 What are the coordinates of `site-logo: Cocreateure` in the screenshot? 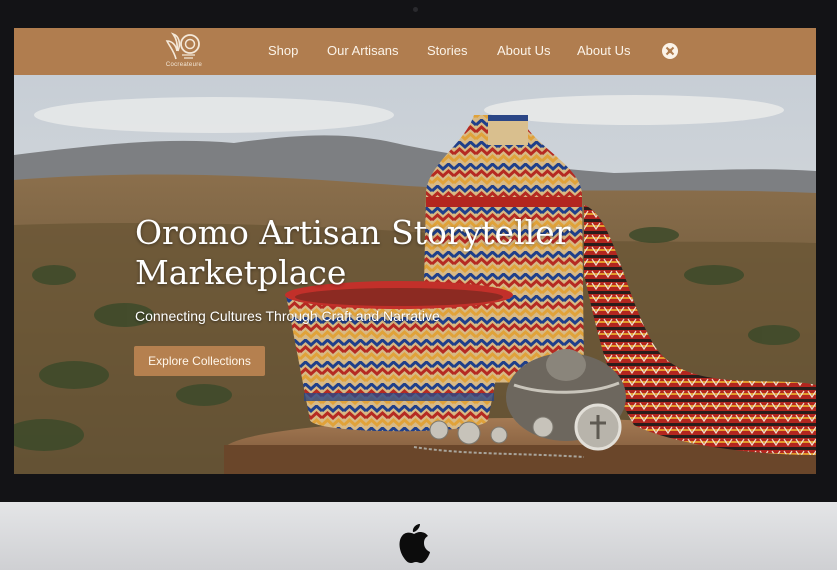 It's located at (184, 51).